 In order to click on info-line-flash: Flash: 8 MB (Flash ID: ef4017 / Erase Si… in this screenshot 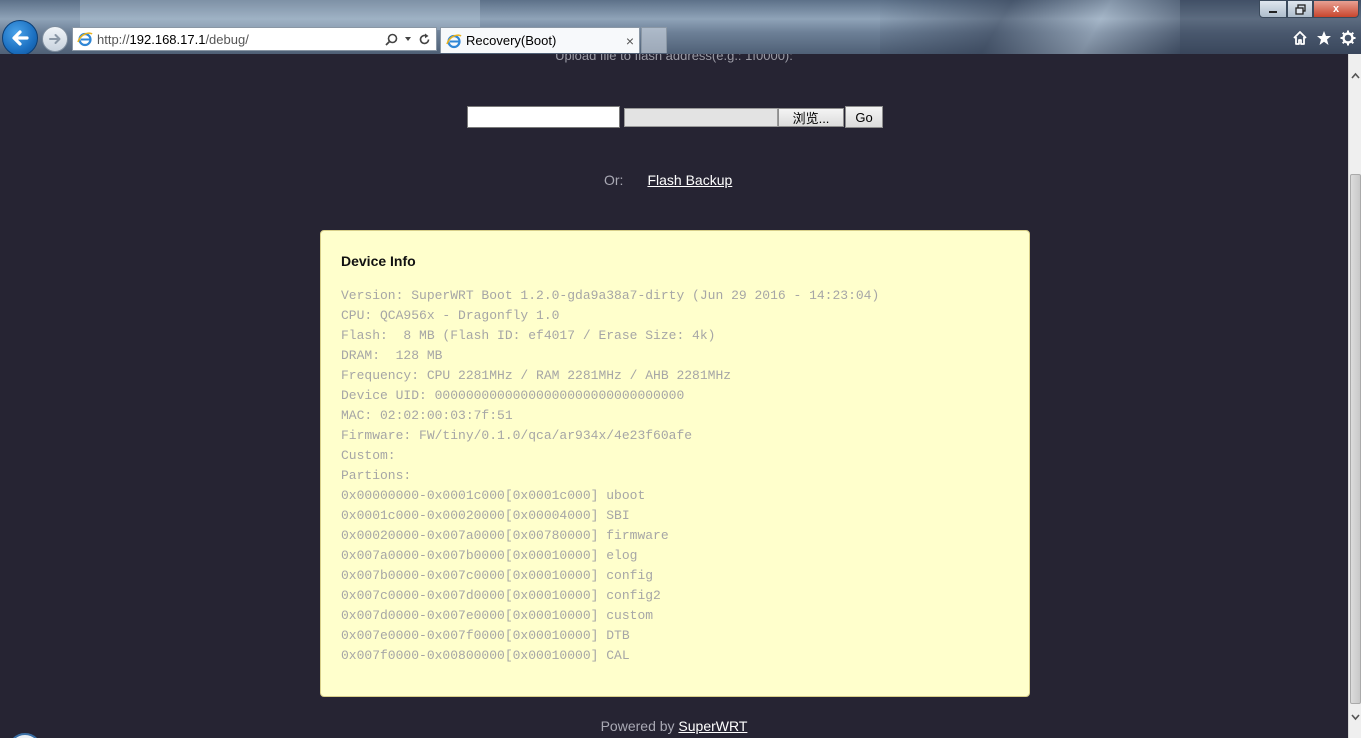, I will do `click(528, 335)`.